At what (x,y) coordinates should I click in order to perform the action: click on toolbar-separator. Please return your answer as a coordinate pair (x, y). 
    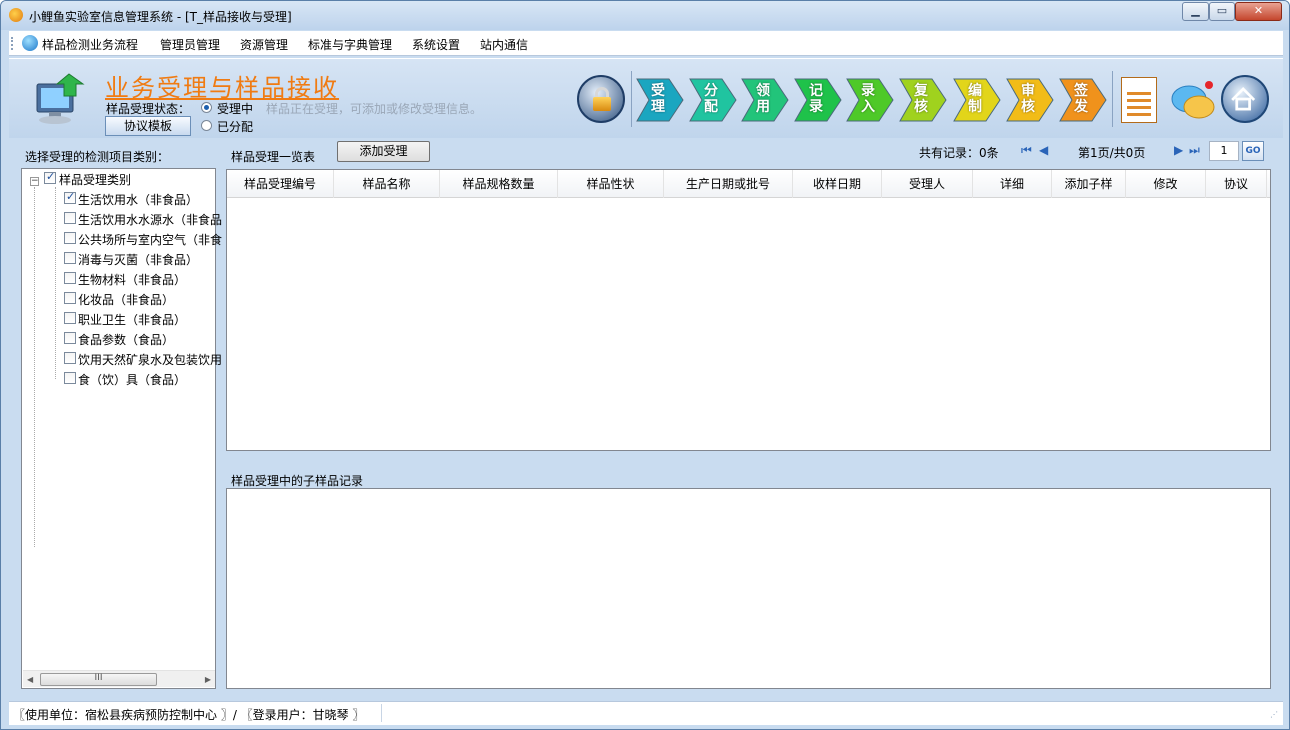
    Looking at the image, I should click on (631, 99).